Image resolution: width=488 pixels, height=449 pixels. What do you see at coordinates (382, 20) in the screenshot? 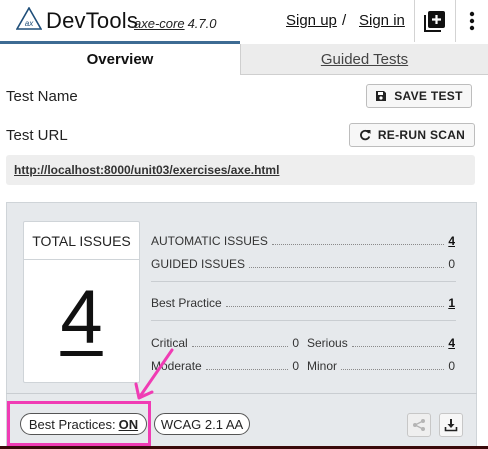
I see `sign-in-link: Sign in` at bounding box center [382, 20].